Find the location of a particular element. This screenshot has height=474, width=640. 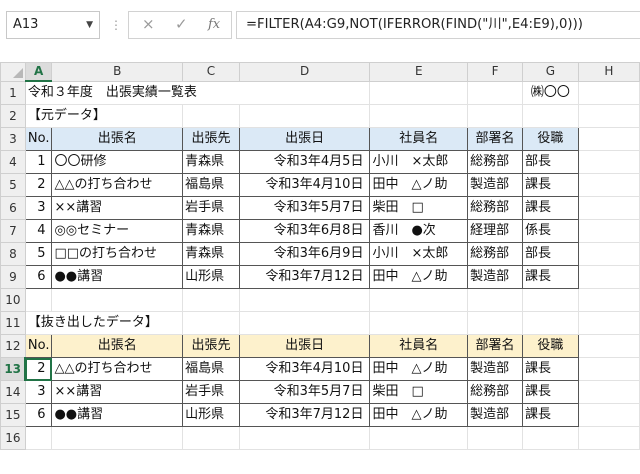

row-header-10: 10 is located at coordinates (13, 300).